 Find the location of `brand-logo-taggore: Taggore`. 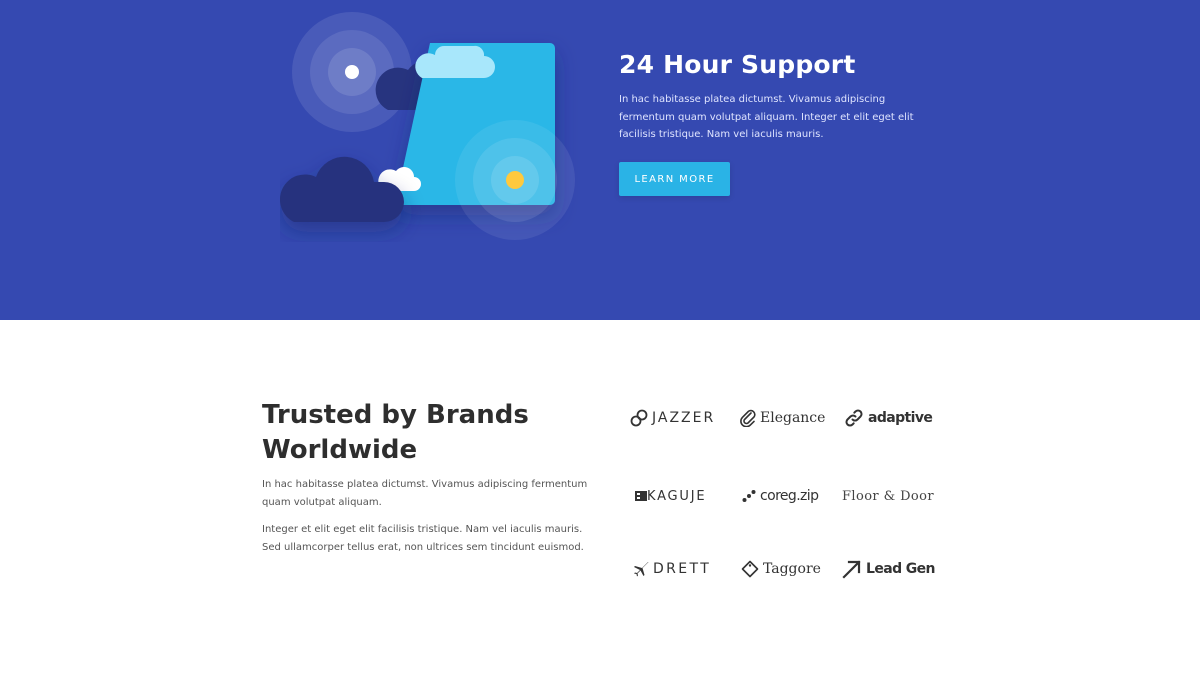

brand-logo-taggore: Taggore is located at coordinates (781, 569).